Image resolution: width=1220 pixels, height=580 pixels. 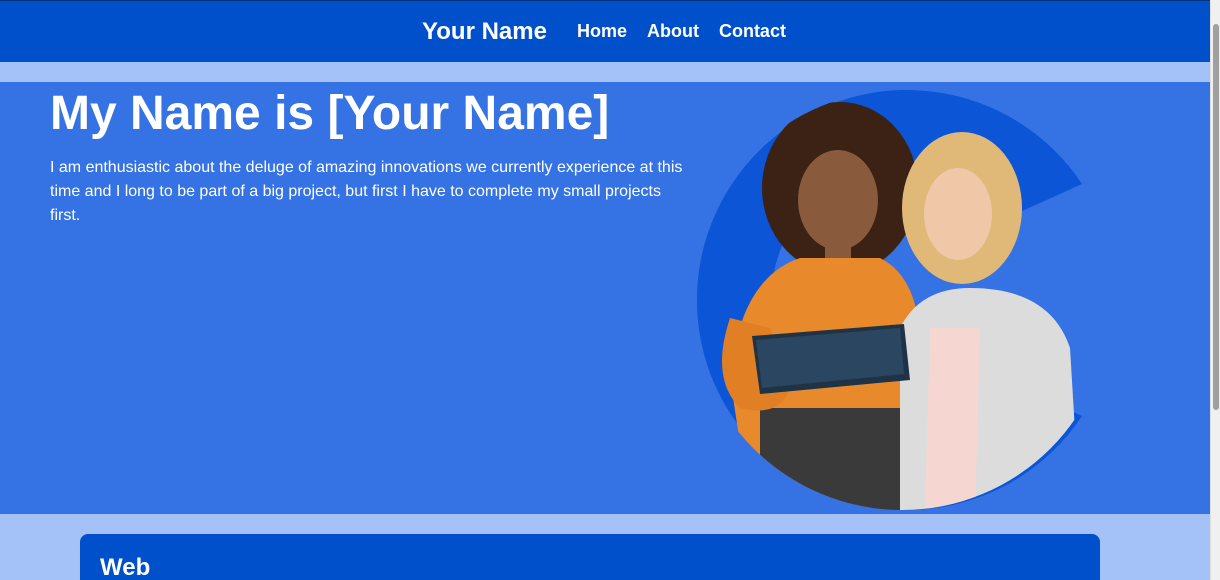 I want to click on top-navbar: Your Name Home About Contact, so click(x=605, y=31).